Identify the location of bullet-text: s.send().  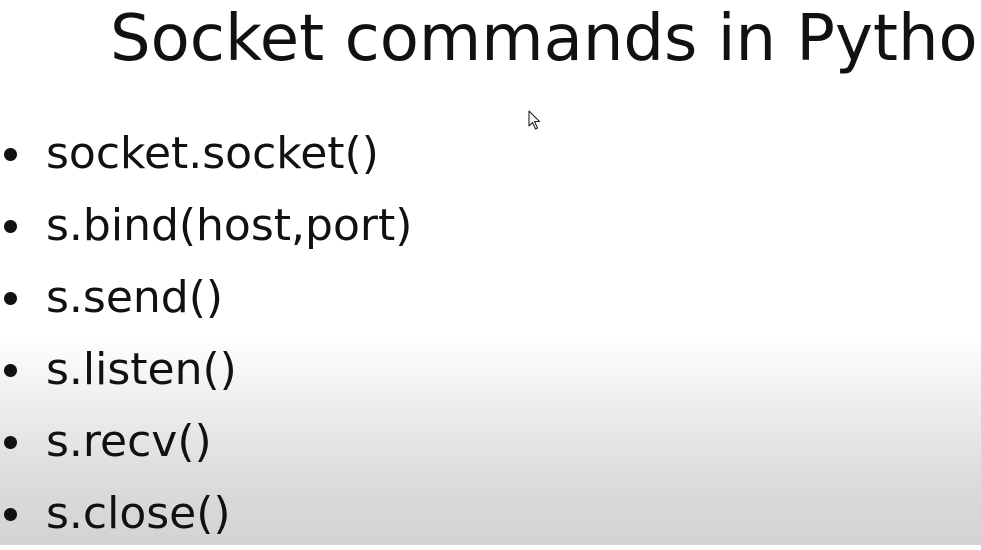
(135, 297).